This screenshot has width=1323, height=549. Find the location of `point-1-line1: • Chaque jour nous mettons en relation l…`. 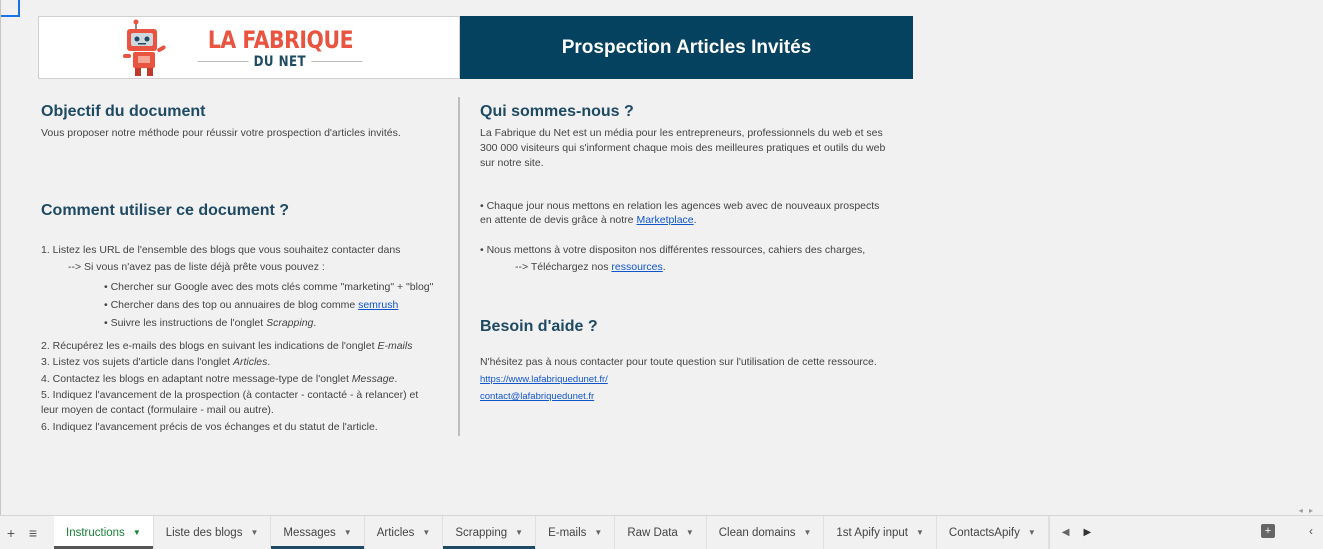

point-1-line1: • Chaque jour nous mettons en relation l… is located at coordinates (680, 206).